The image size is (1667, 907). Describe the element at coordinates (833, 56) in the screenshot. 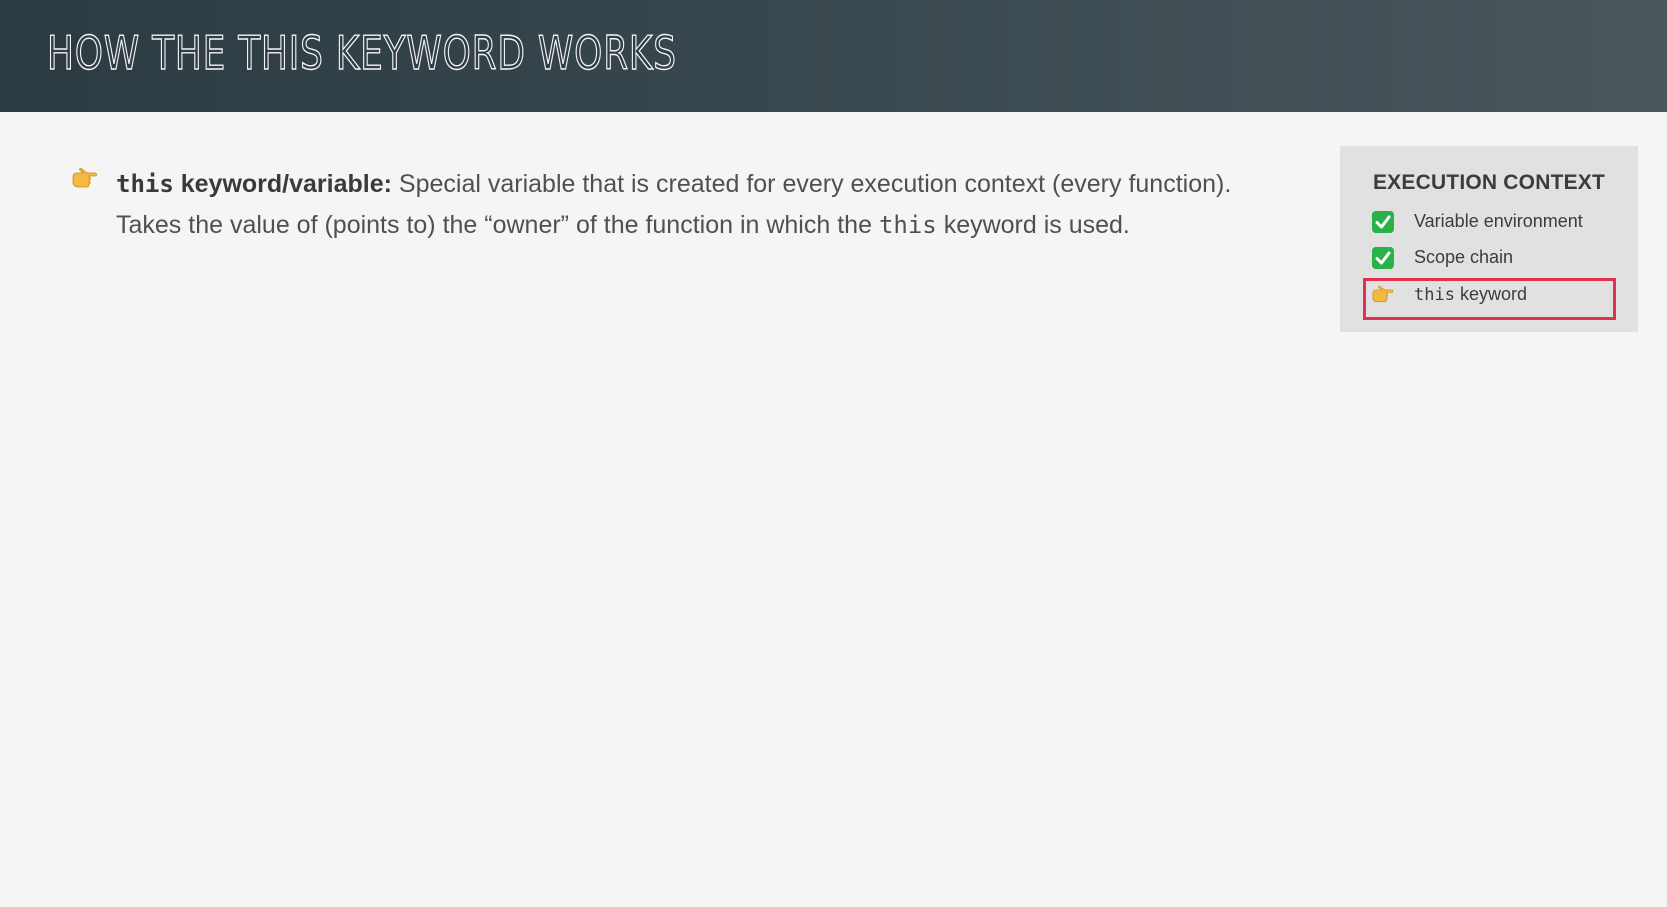

I see `header-bar: How the this keyword works` at that location.